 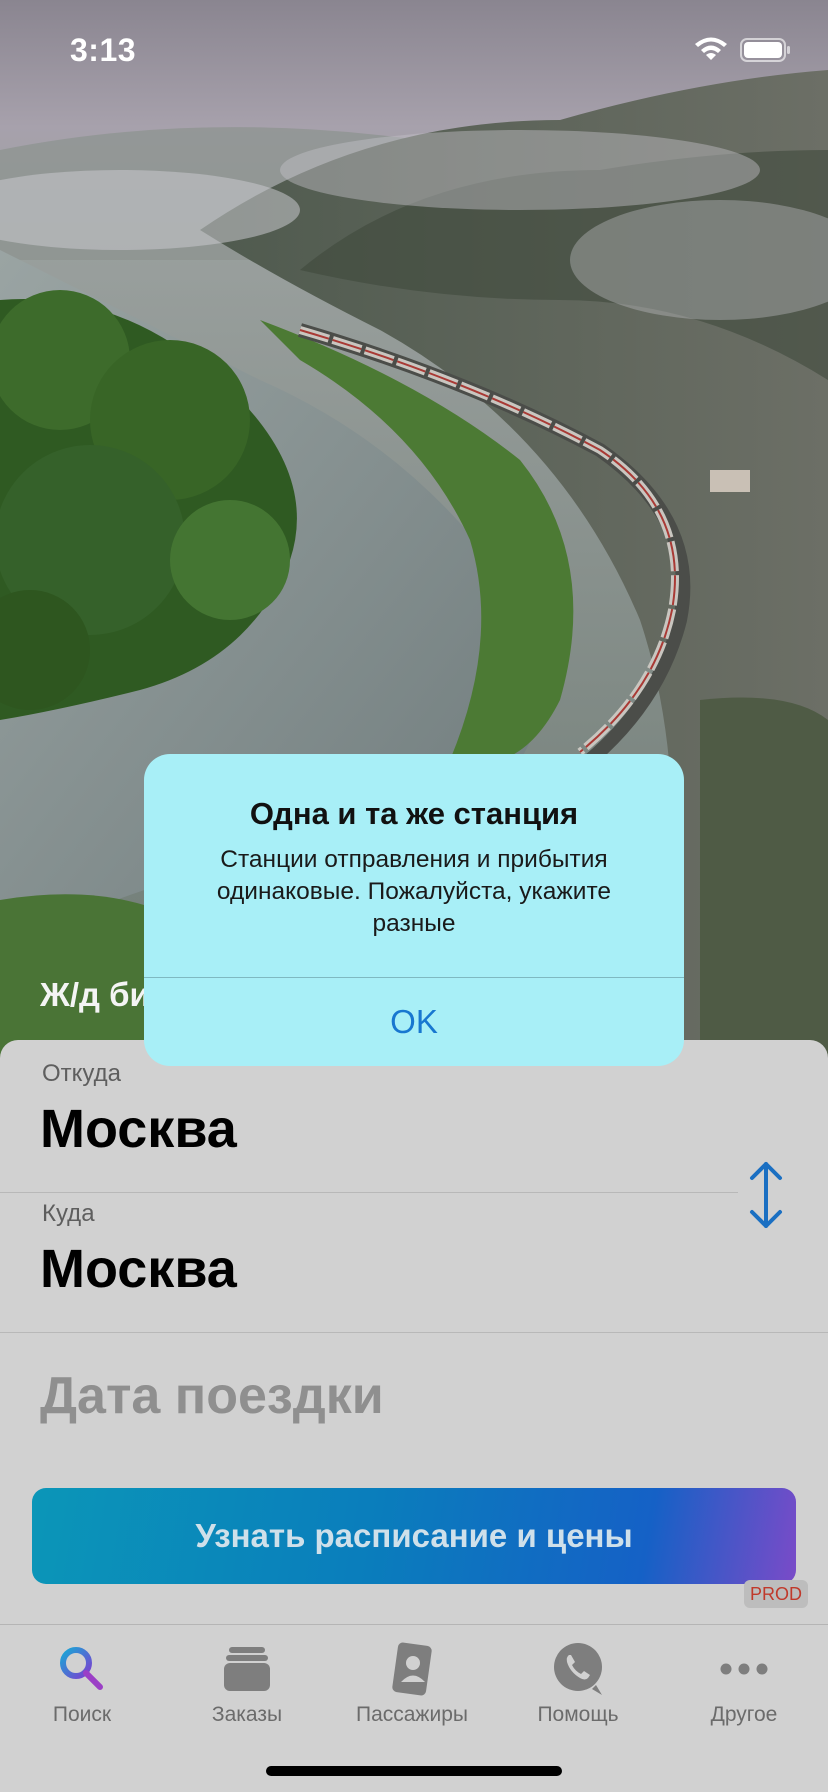 What do you see at coordinates (81, 1073) in the screenshot?
I see `from-label: Откуда` at bounding box center [81, 1073].